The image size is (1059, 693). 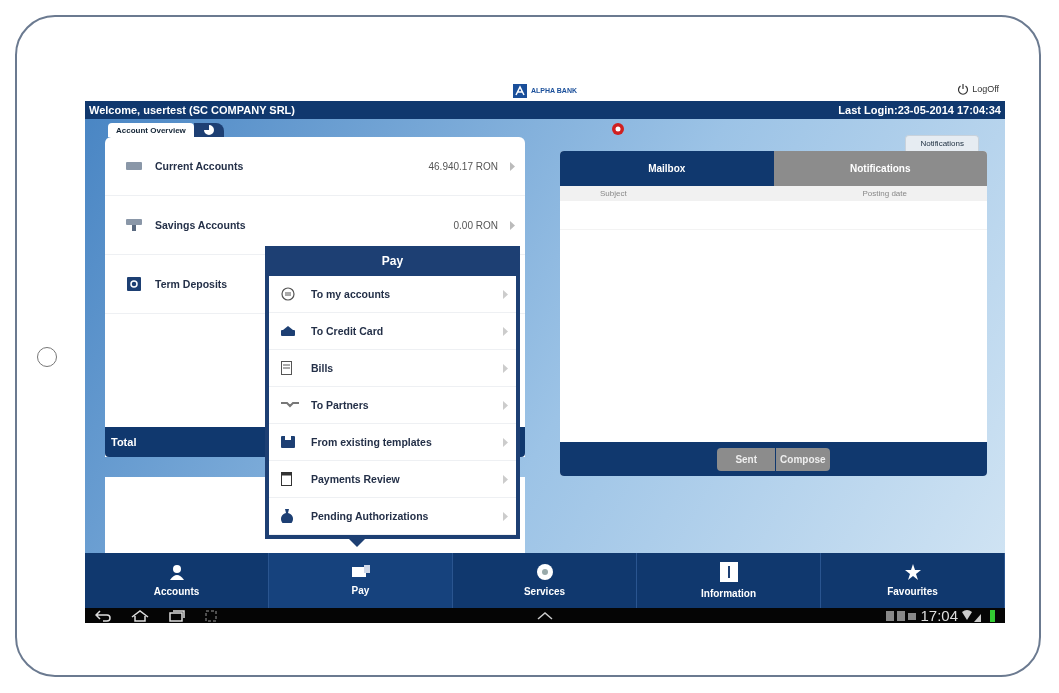 What do you see at coordinates (520, 90) in the screenshot?
I see `logo-icon` at bounding box center [520, 90].